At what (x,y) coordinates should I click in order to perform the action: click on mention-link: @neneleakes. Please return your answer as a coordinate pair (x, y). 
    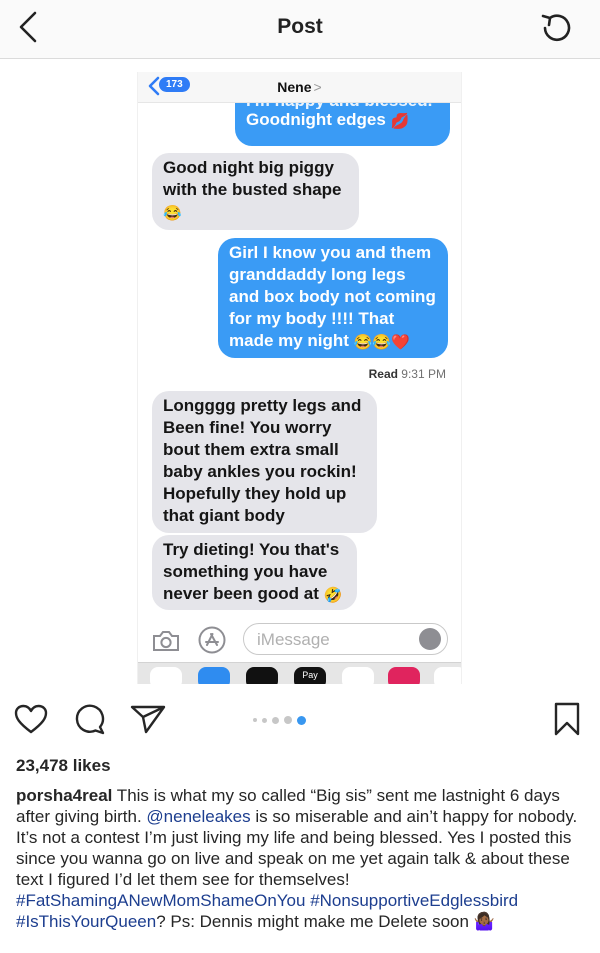
    Looking at the image, I should click on (198, 816).